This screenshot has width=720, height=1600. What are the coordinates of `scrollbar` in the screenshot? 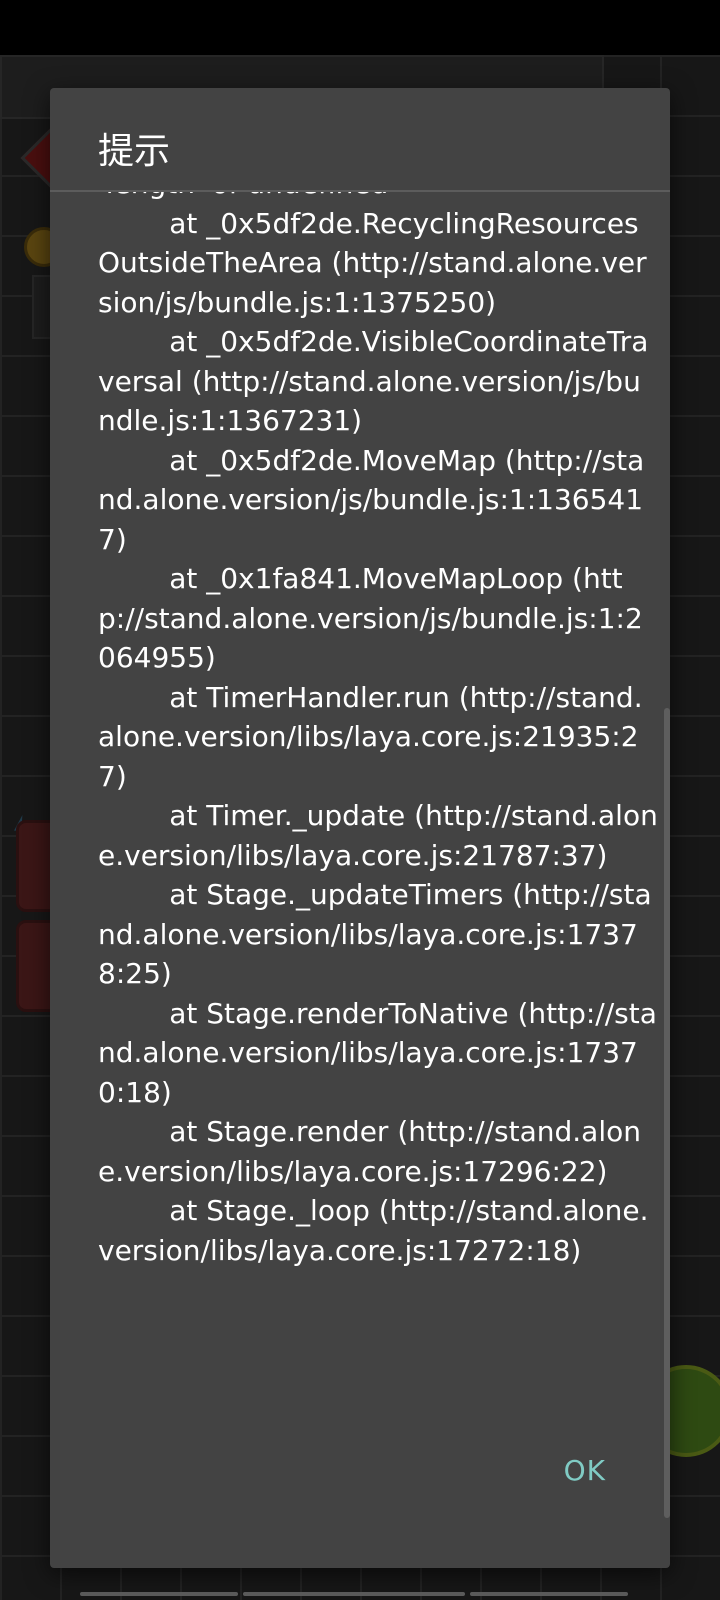 It's located at (667, 1113).